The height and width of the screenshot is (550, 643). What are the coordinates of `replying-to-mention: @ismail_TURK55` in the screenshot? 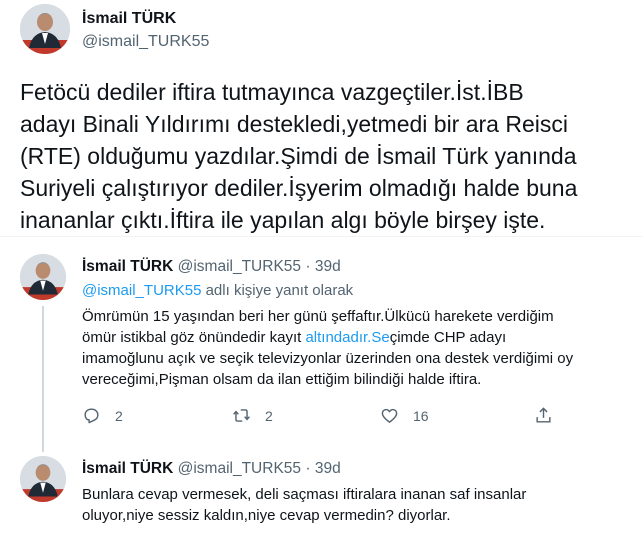 It's located at (141, 290).